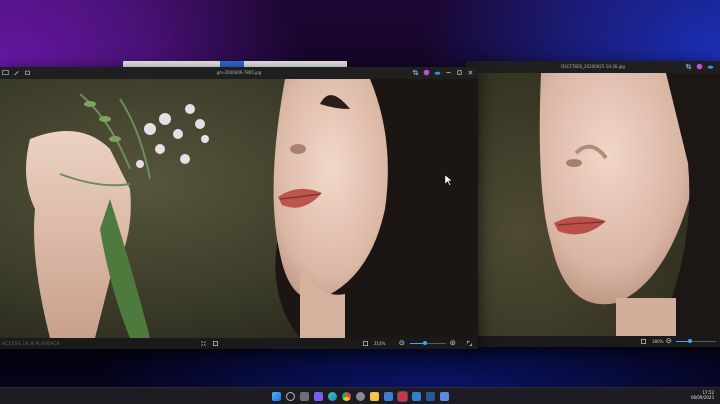 This screenshot has width=720, height=404. Describe the element at coordinates (203, 343) in the screenshot. I see `compare-icon` at that location.